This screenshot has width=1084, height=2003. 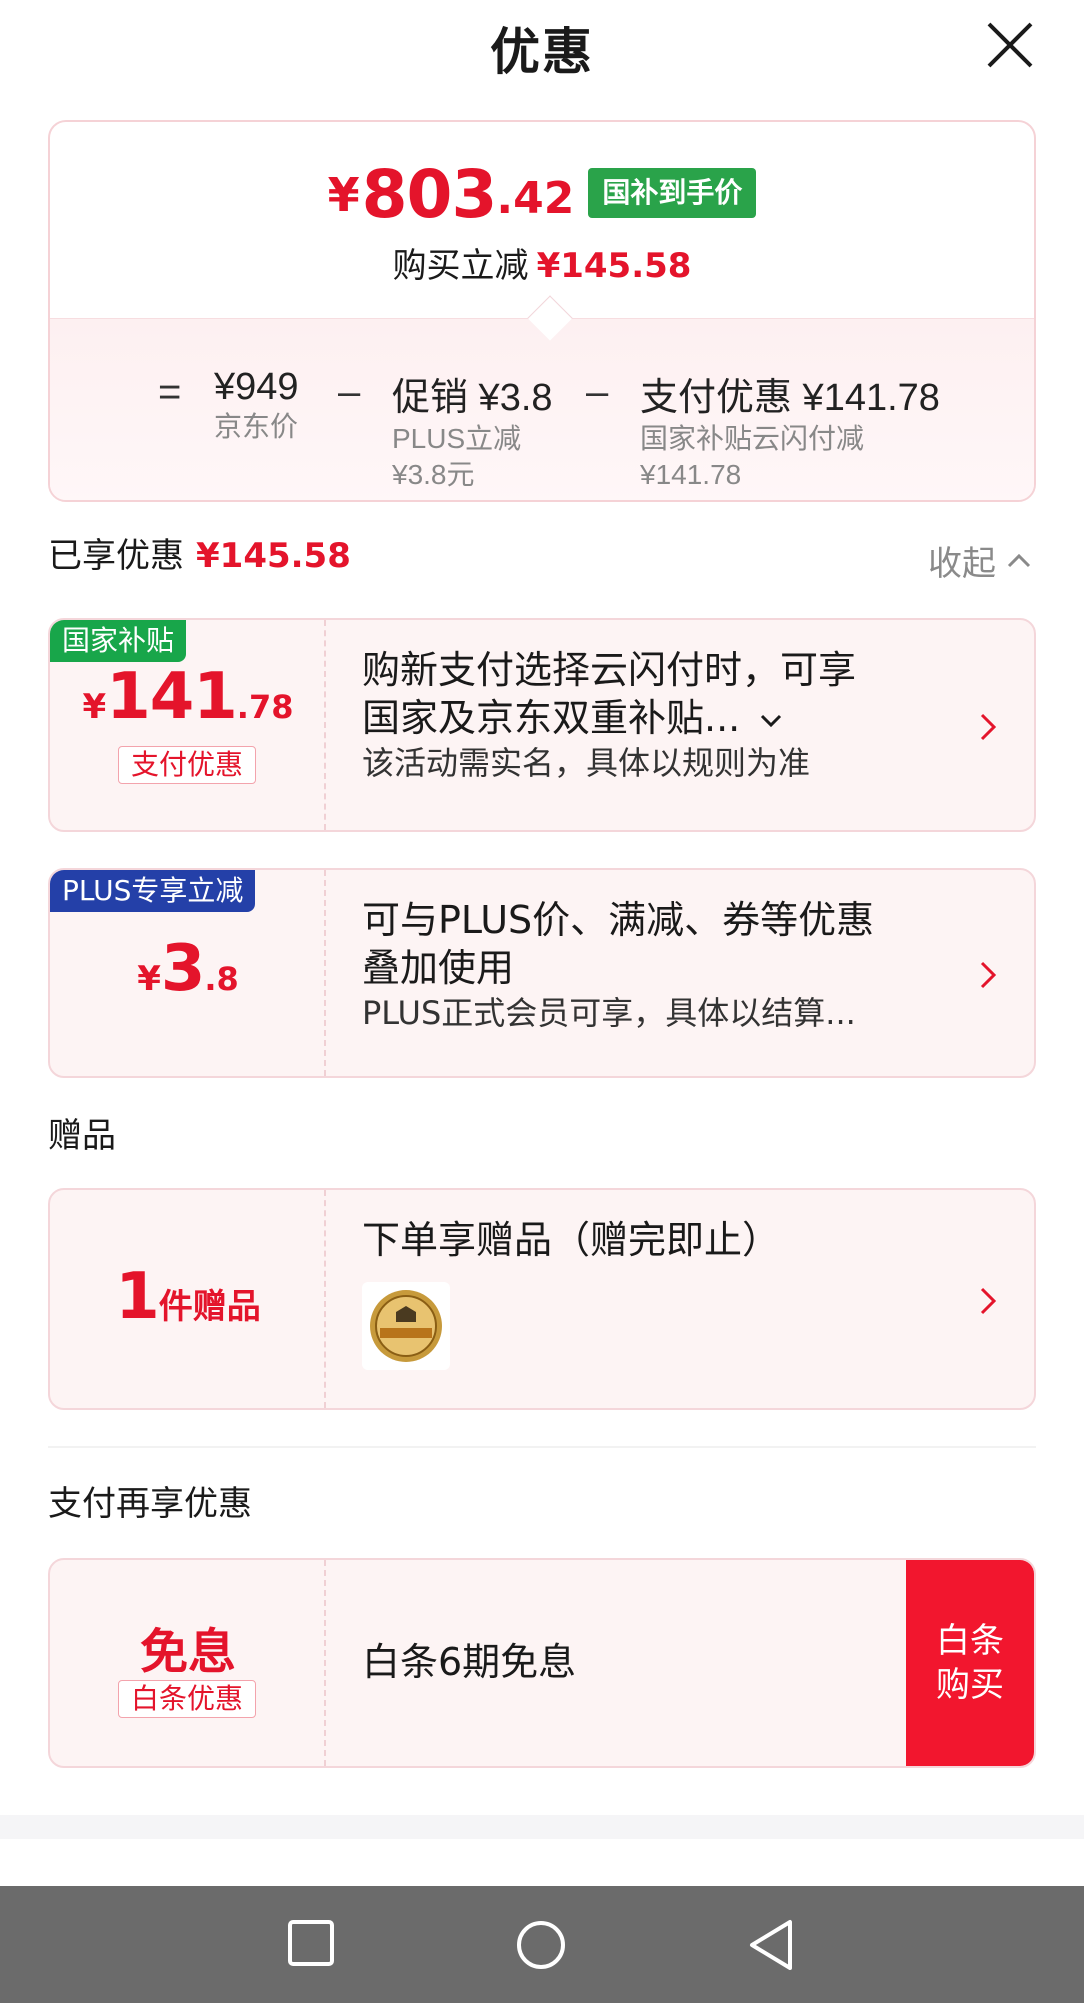 I want to click on square-nav-icon, so click(x=311, y=1943).